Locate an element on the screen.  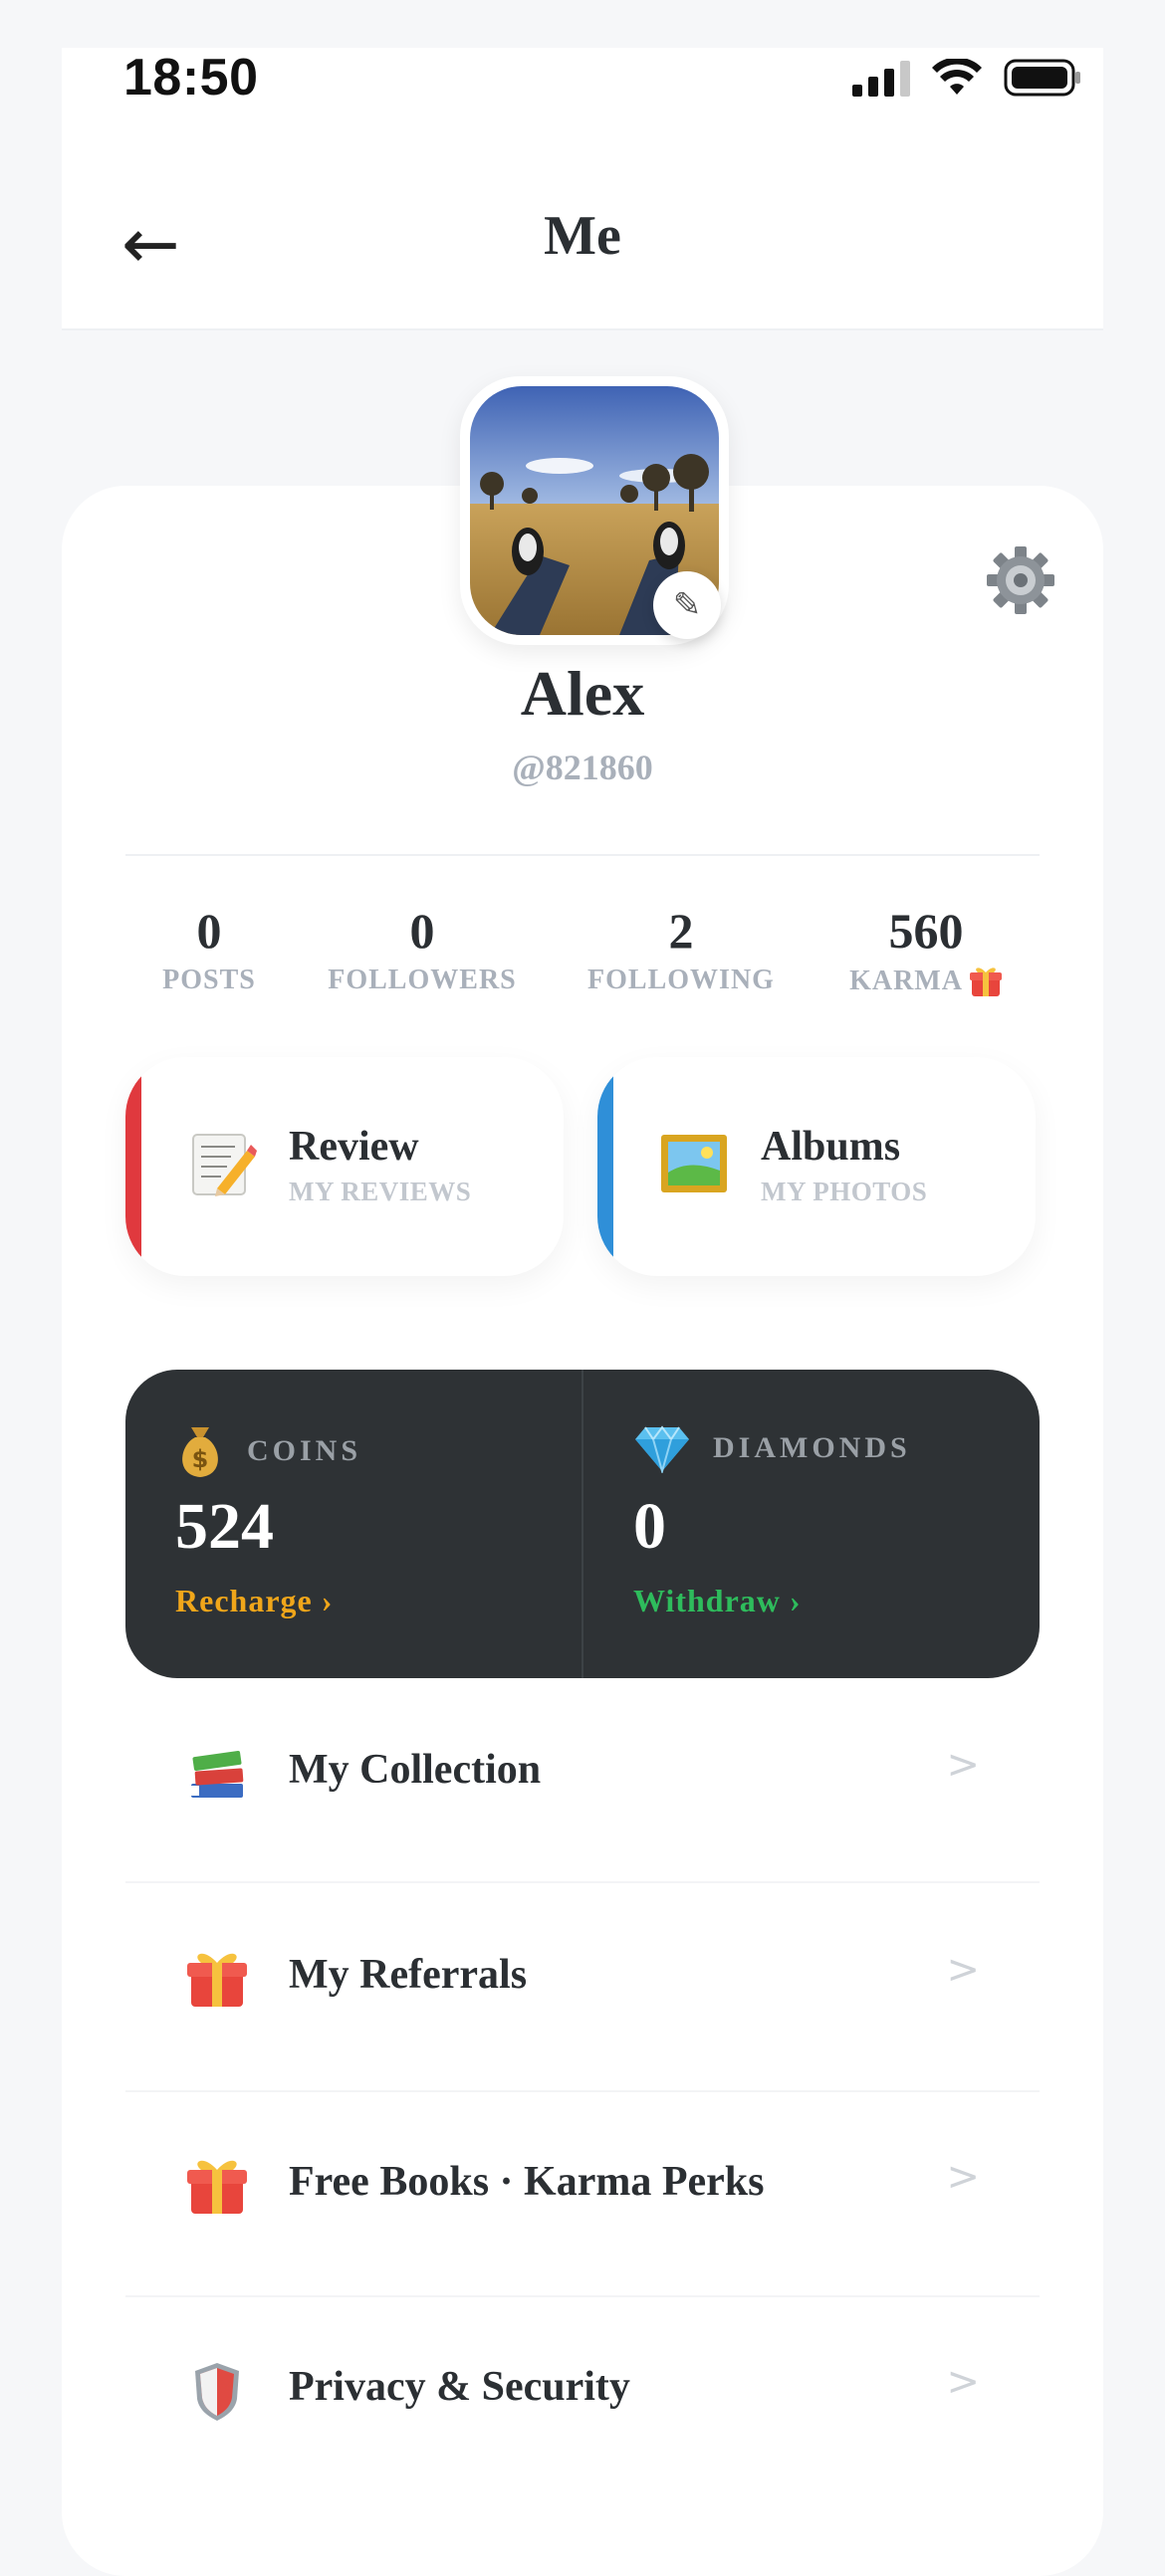
diamonds-value: 0 is located at coordinates (650, 1526).